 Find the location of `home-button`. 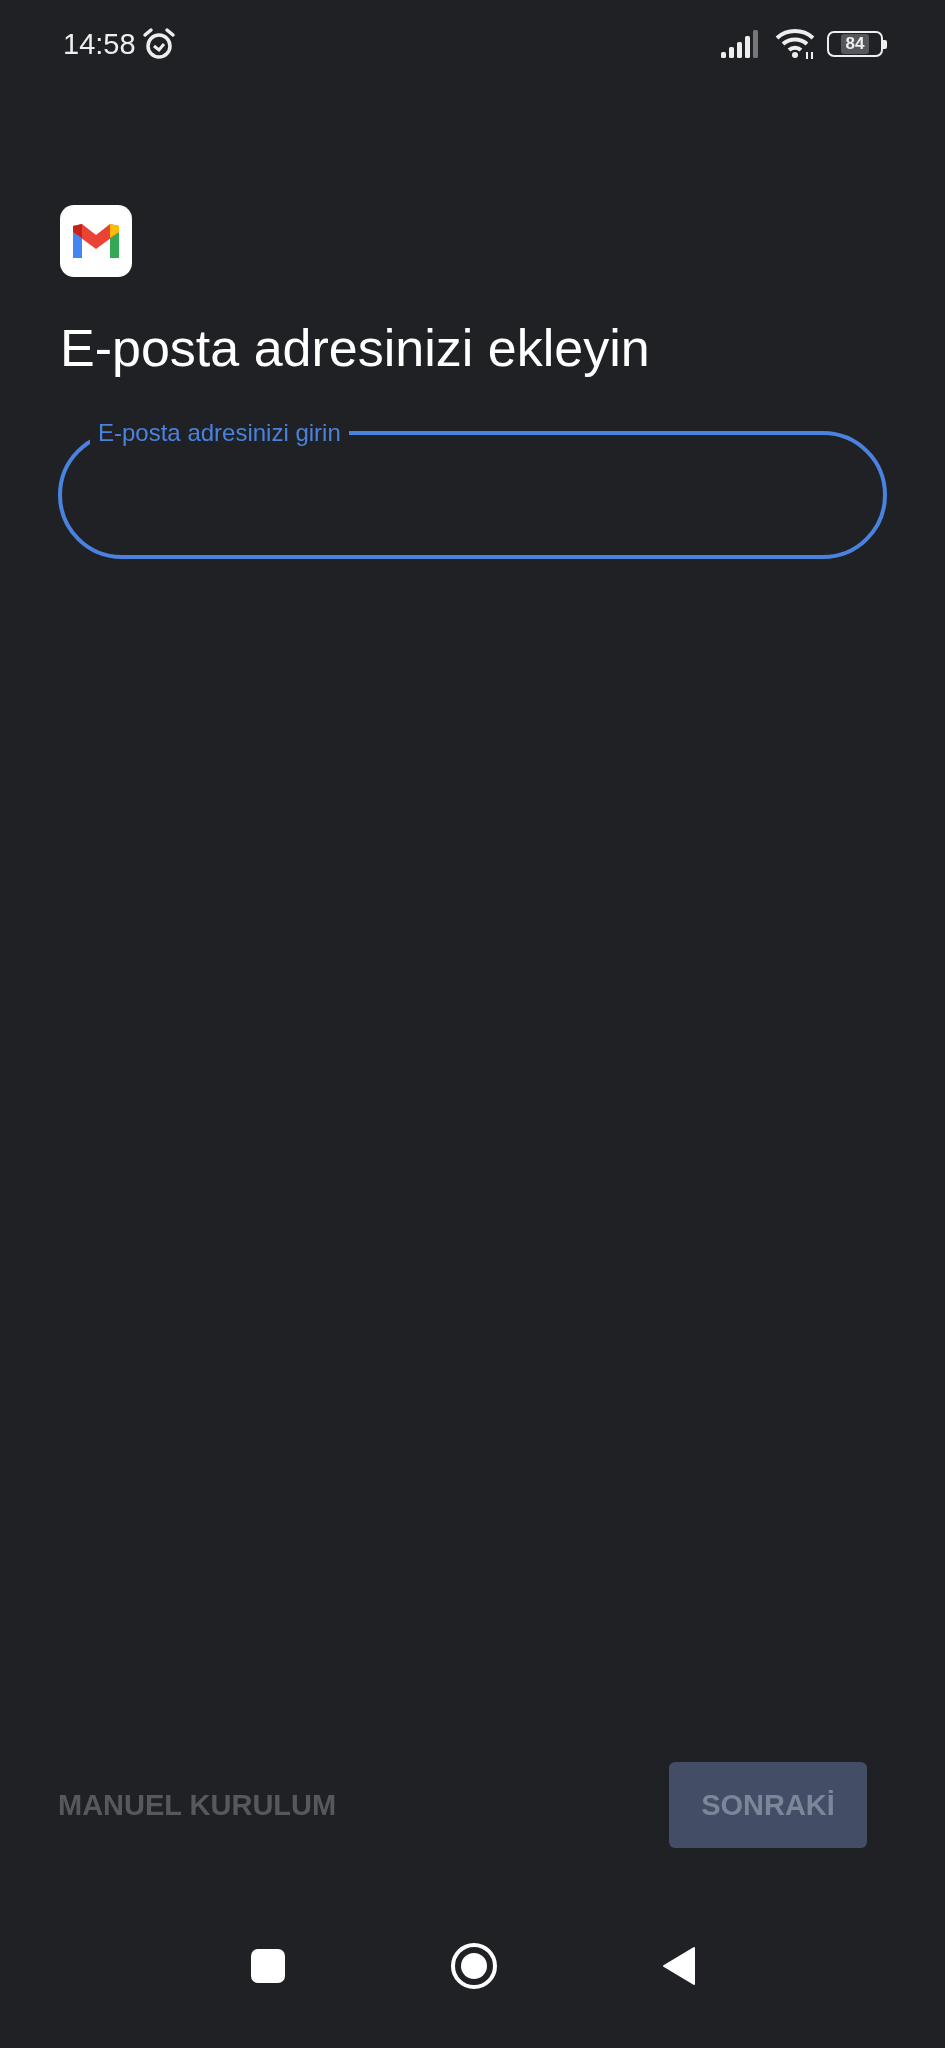

home-button is located at coordinates (473, 1965).